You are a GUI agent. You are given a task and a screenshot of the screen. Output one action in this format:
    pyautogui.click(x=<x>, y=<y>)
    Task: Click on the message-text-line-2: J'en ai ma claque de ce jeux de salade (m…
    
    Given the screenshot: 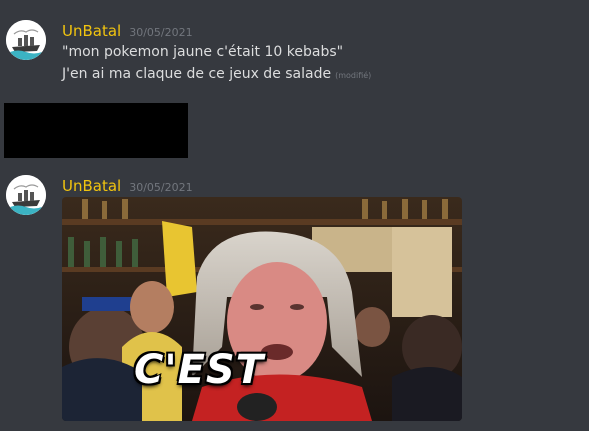 What is the action you would take?
    pyautogui.click(x=216, y=74)
    